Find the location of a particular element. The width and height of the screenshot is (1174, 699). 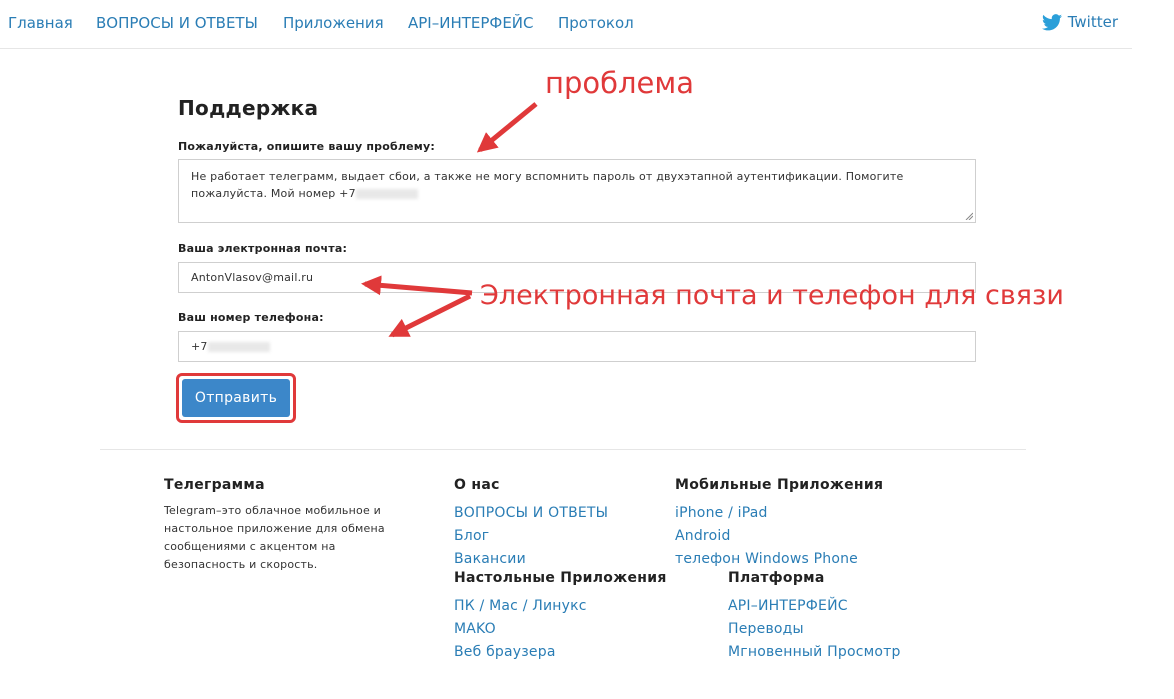

resize-handle-icon is located at coordinates (969, 216).